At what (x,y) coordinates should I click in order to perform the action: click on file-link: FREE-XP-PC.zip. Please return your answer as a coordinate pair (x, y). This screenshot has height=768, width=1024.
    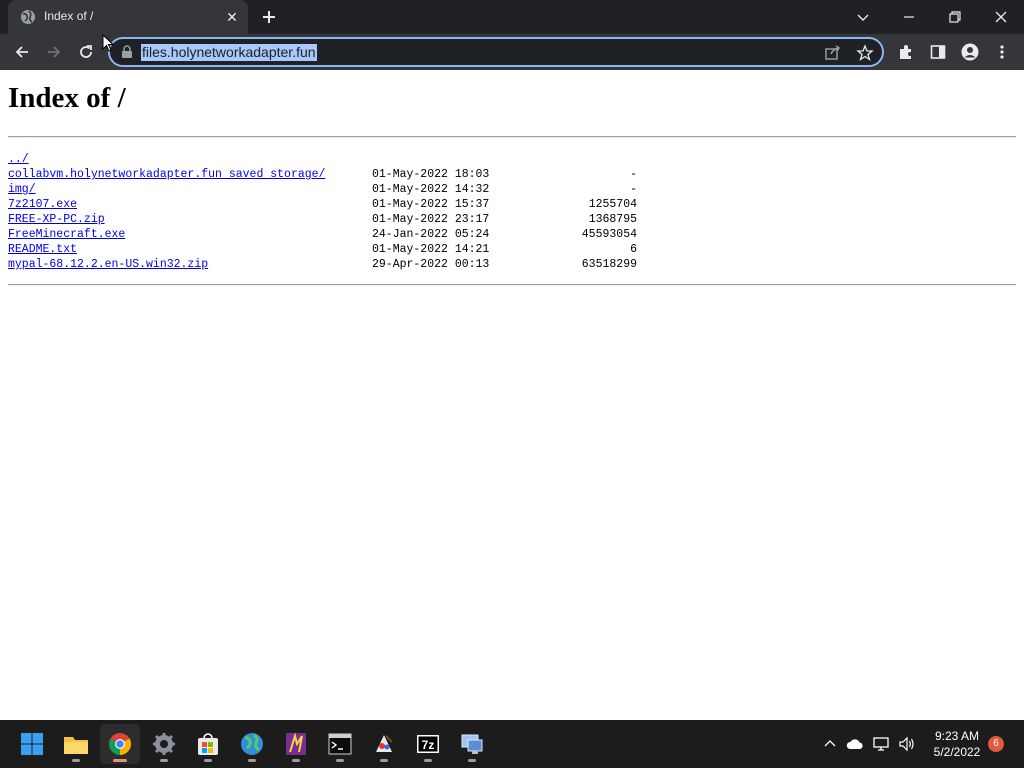
    Looking at the image, I should click on (56, 219).